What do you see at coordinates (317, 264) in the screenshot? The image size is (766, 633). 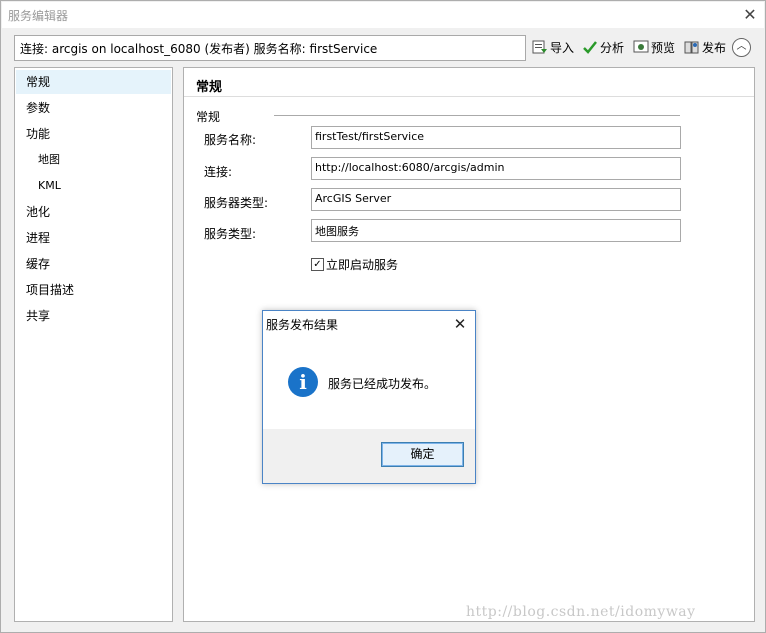 I see `autostart-checkbox: ✓` at bounding box center [317, 264].